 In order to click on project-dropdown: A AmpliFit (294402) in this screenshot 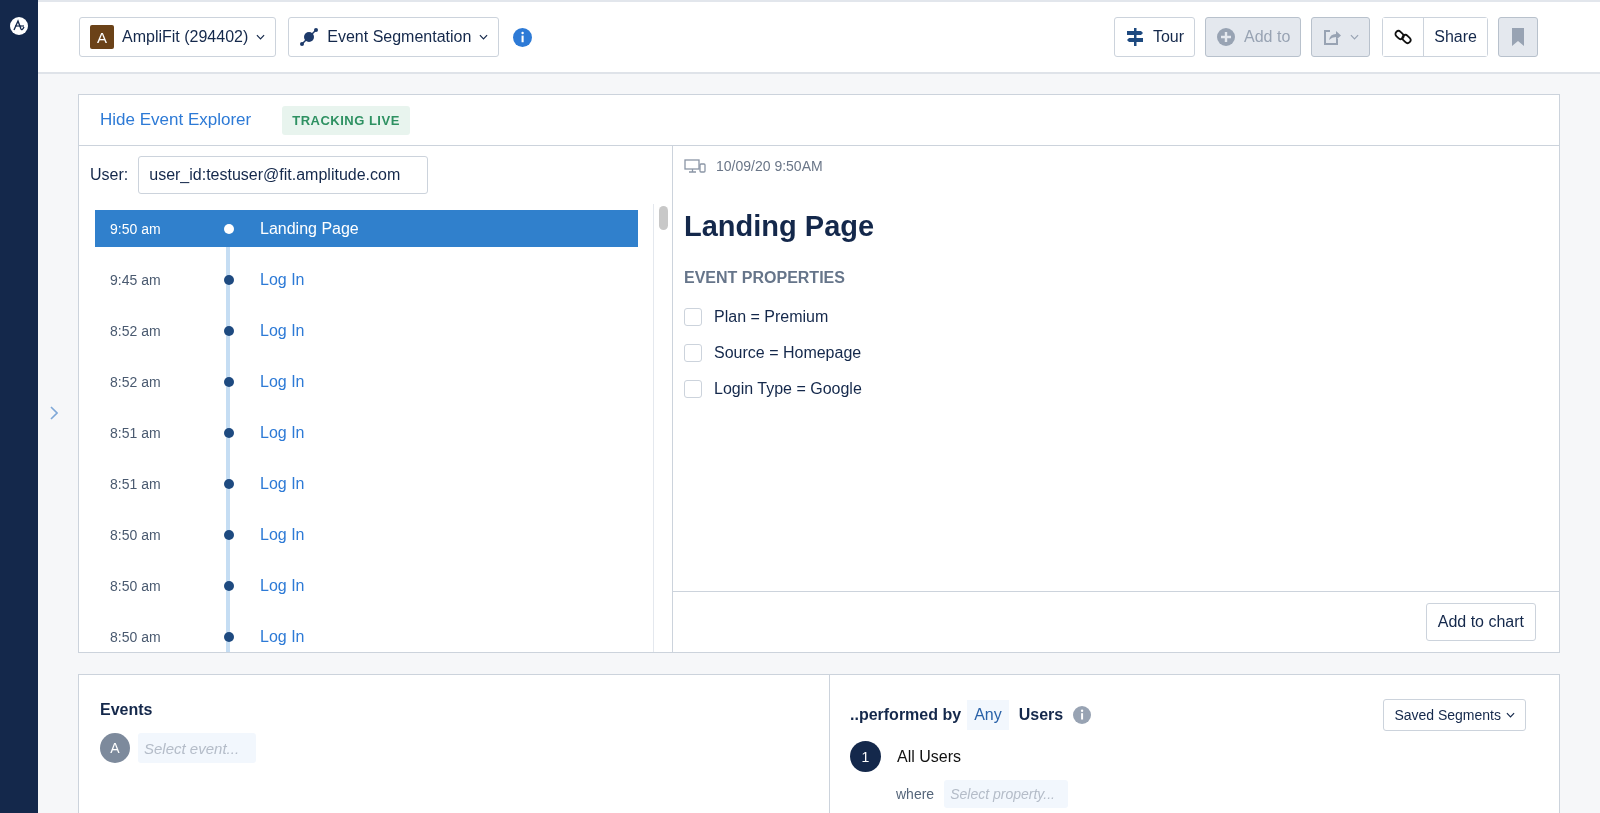, I will do `click(178, 37)`.